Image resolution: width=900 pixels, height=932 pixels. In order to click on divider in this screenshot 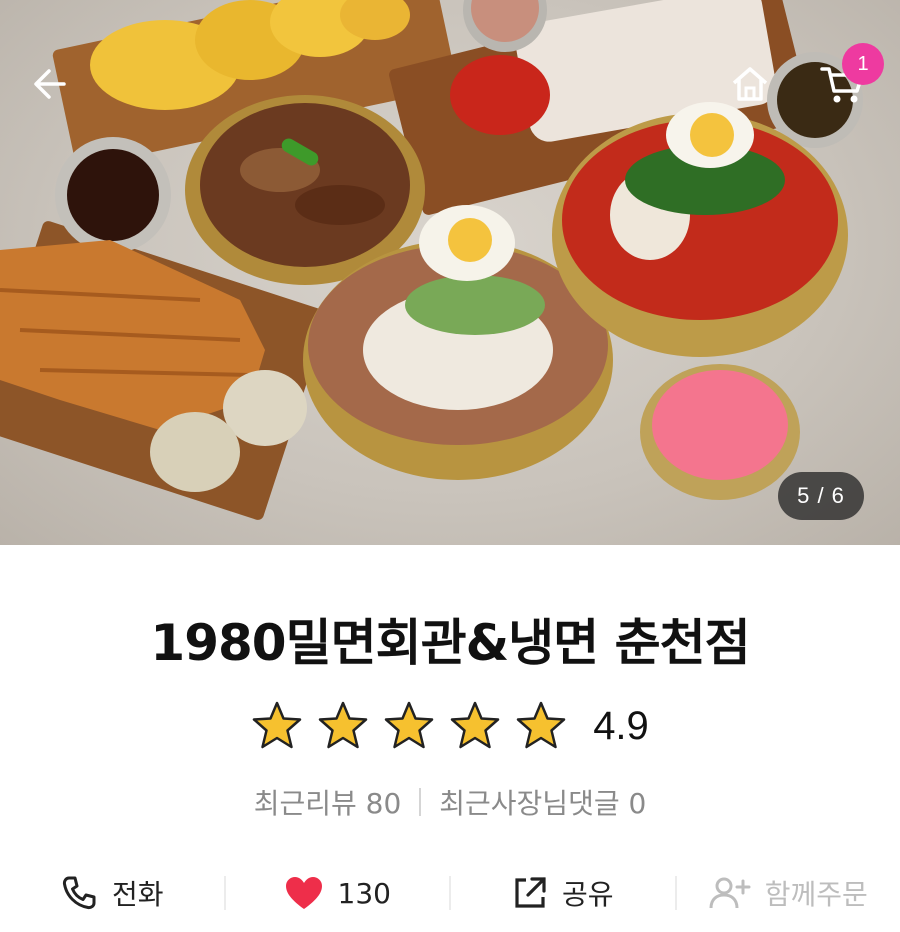, I will do `click(420, 802)`.